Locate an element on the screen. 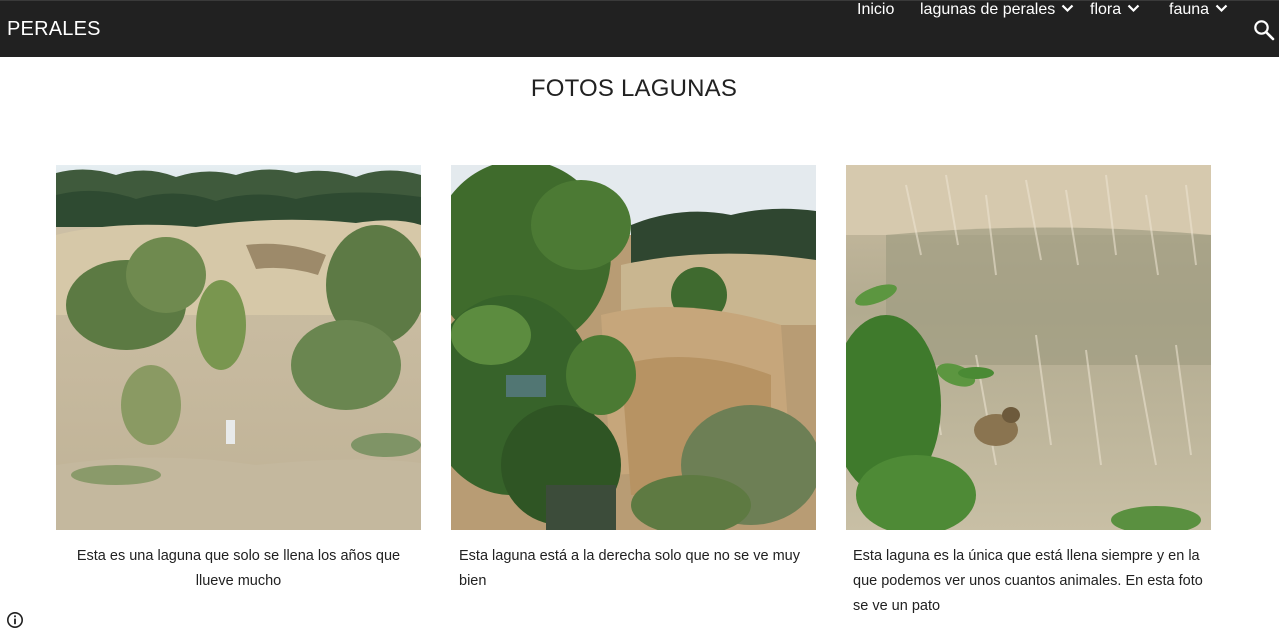 The width and height of the screenshot is (1279, 643). site-title: PERALES is located at coordinates (54, 29).